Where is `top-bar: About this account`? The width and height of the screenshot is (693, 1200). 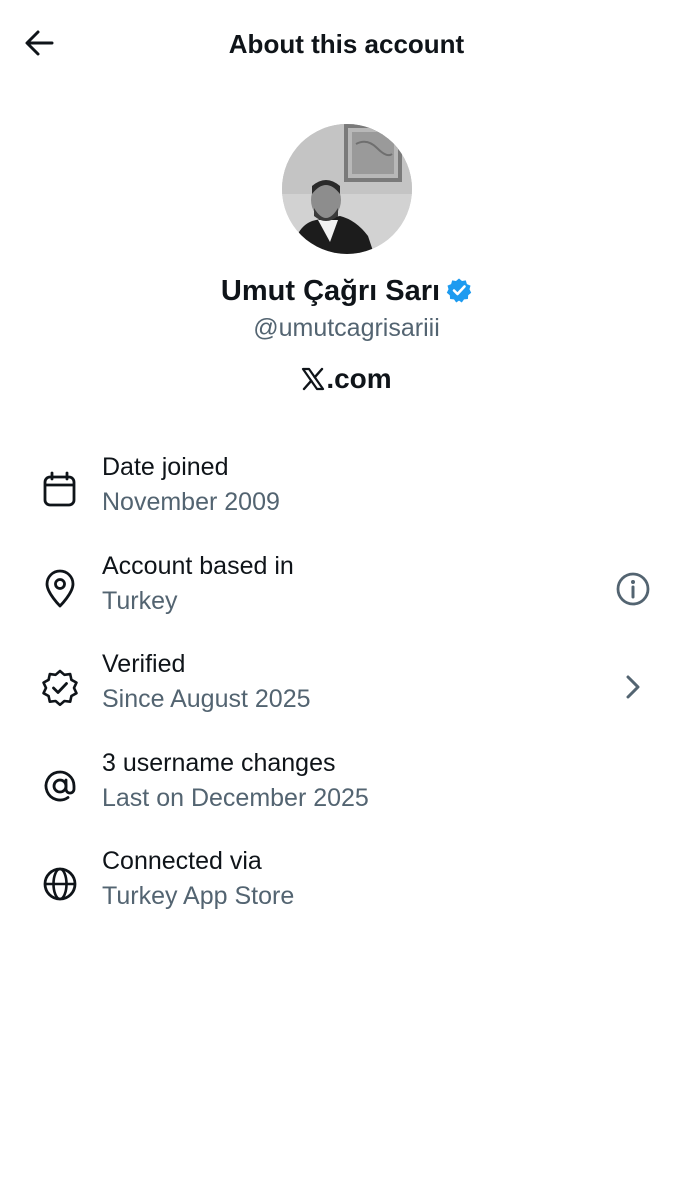
top-bar: About this account is located at coordinates (346, 44).